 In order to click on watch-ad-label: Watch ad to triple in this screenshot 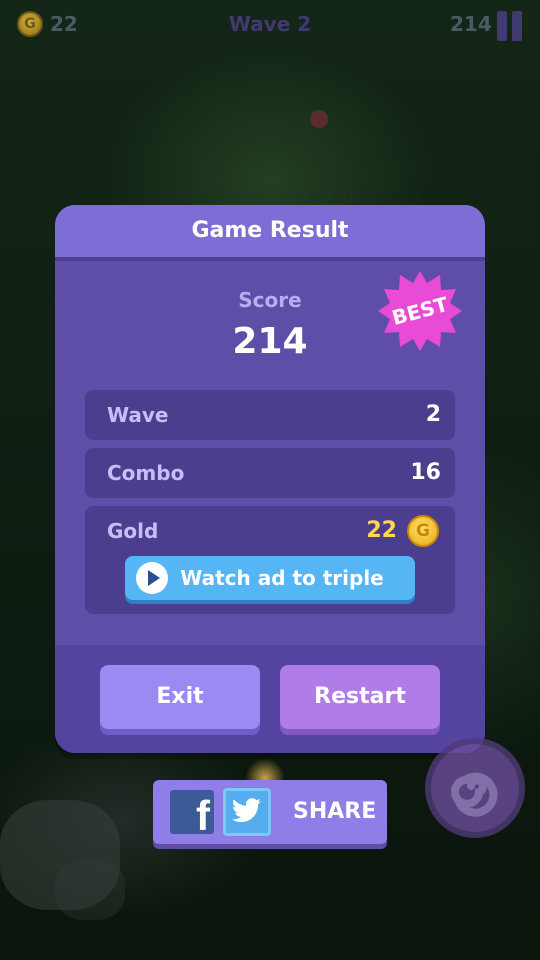, I will do `click(282, 578)`.